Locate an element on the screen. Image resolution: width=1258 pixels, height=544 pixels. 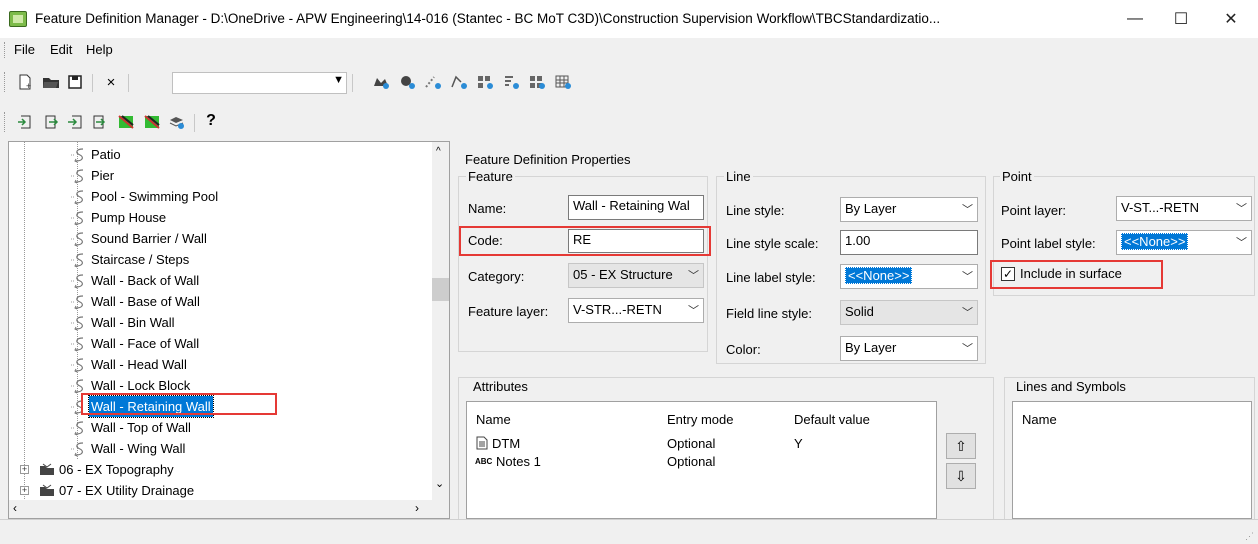
line-label-style-label: Line label style: is located at coordinates (771, 277).